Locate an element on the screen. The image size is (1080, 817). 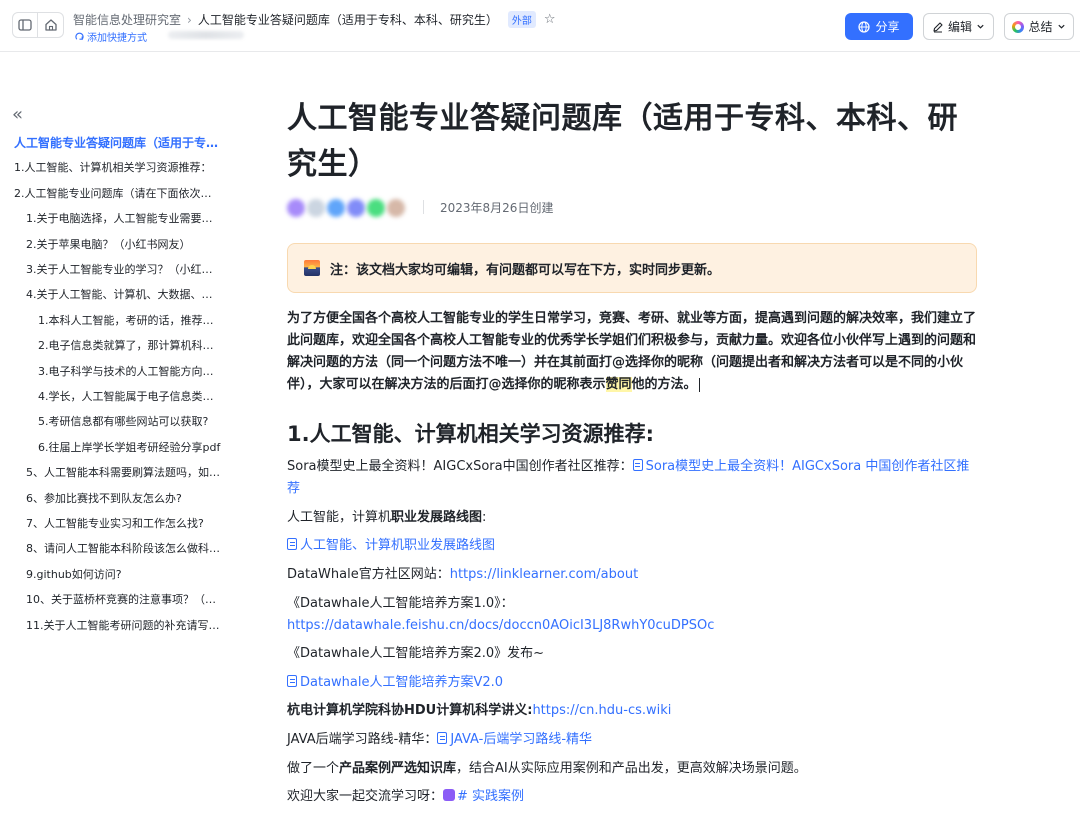
toc-item: 8、请问人工智能本科阶段该怎么做科研？ is located at coordinates (124, 549).